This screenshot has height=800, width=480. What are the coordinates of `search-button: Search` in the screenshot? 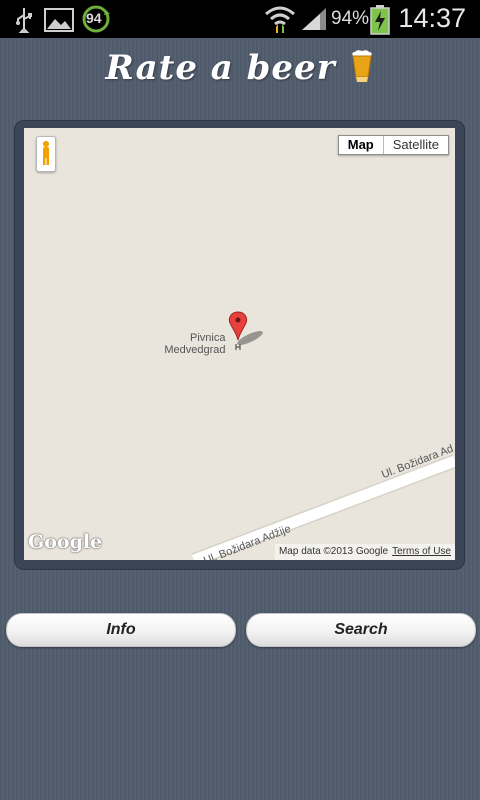 It's located at (361, 630).